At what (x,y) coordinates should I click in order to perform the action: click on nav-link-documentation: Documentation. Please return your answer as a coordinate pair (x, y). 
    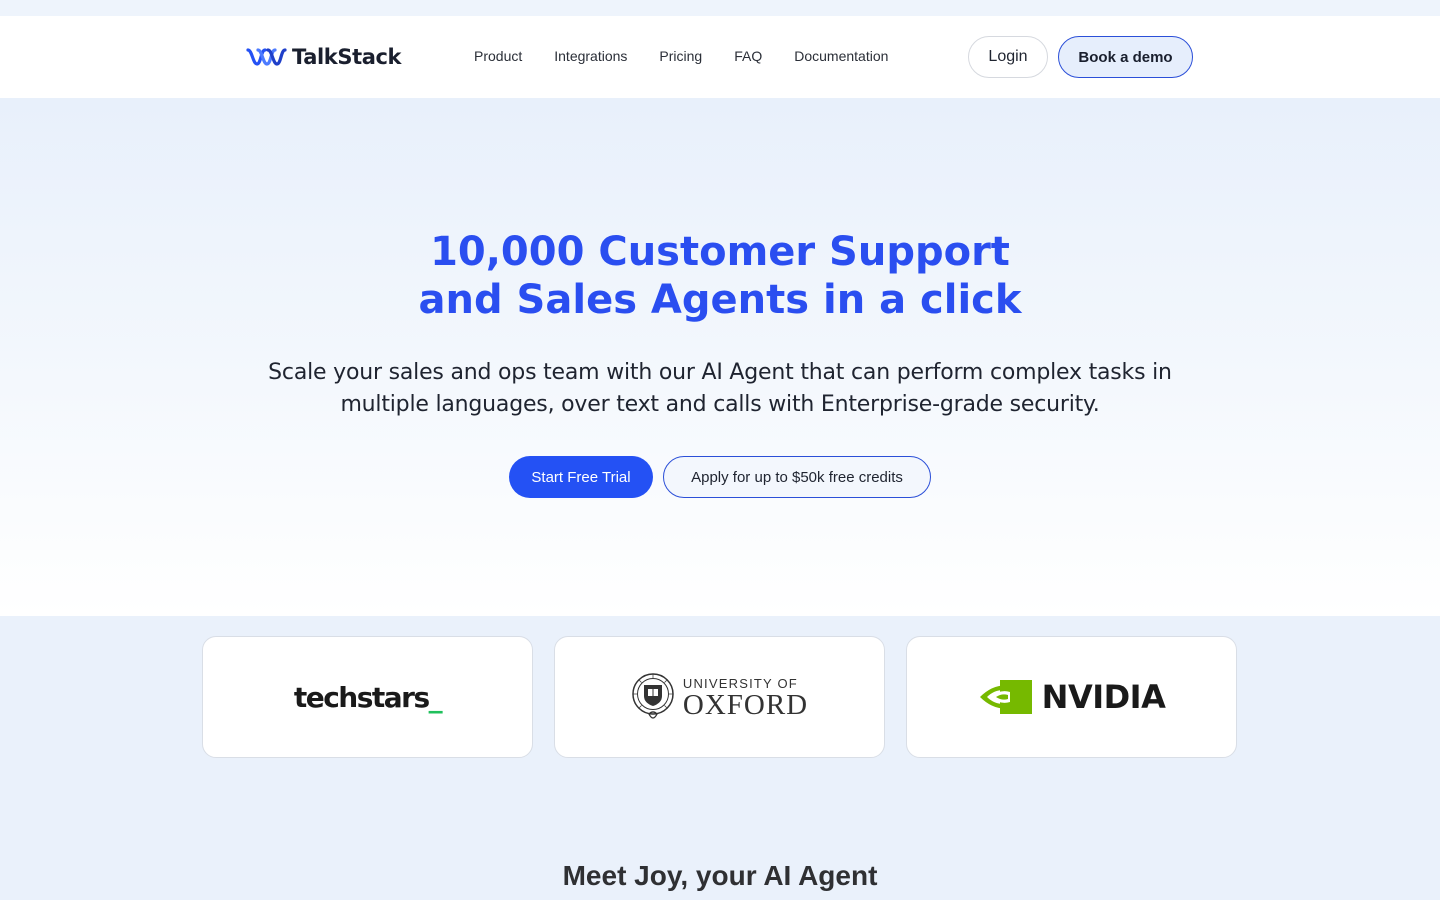
    Looking at the image, I should click on (841, 56).